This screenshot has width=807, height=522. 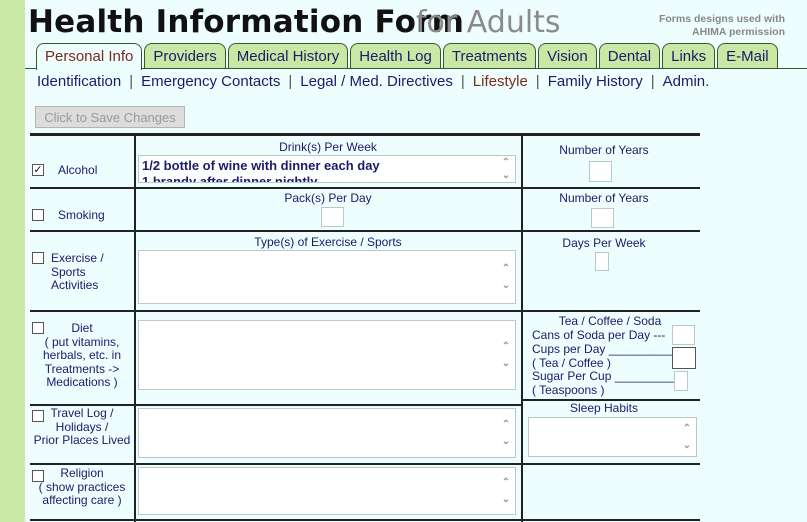 What do you see at coordinates (506, 433) in the screenshot?
I see `travel-scrollbar: ⌃ ⌄` at bounding box center [506, 433].